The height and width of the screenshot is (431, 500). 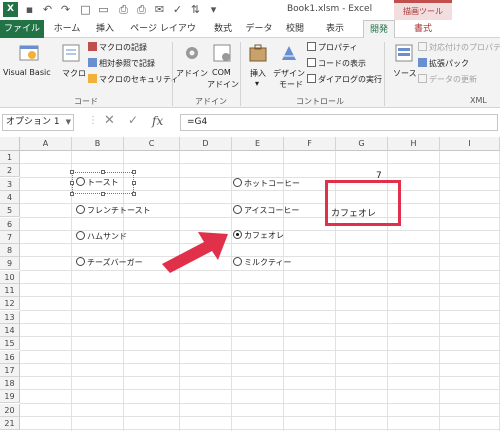 What do you see at coordinates (266, 184) in the screenshot?
I see `option-button-hot-coffee: ホットコーヒー` at bounding box center [266, 184].